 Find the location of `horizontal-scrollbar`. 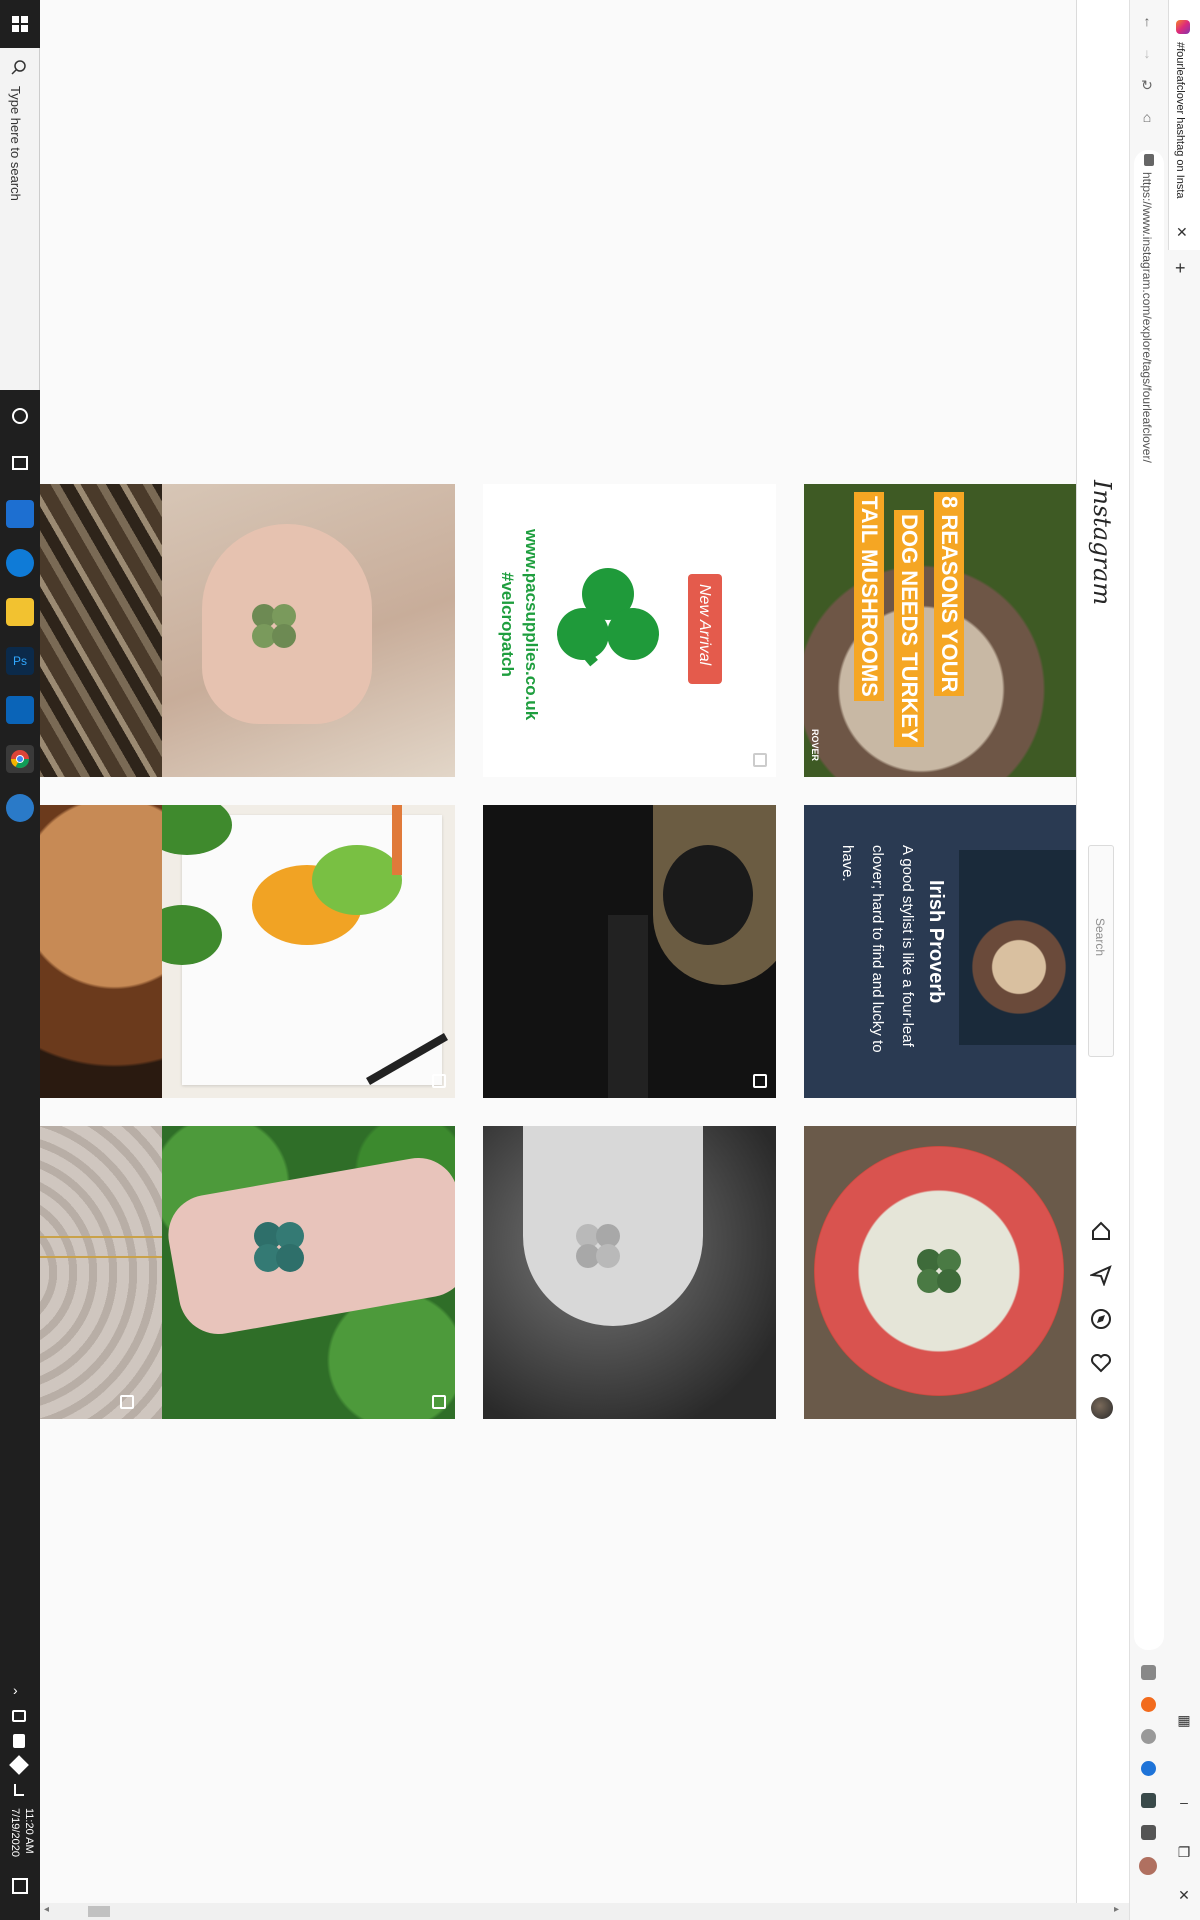

horizontal-scrollbar is located at coordinates (584, 1911).